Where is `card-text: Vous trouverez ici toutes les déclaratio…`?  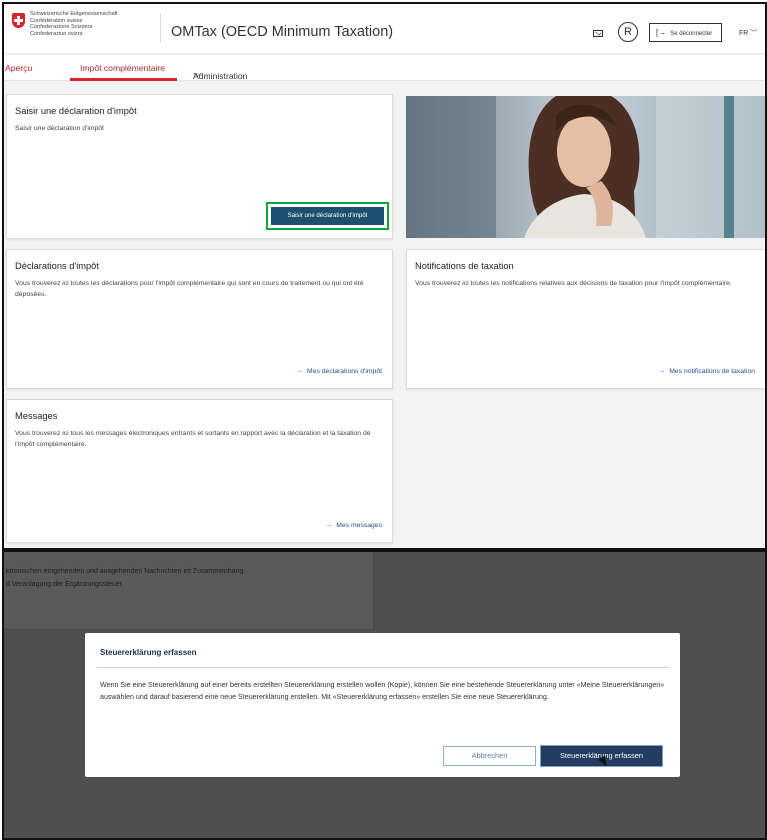 card-text: Vous trouverez ici toutes les déclaratio… is located at coordinates (189, 289).